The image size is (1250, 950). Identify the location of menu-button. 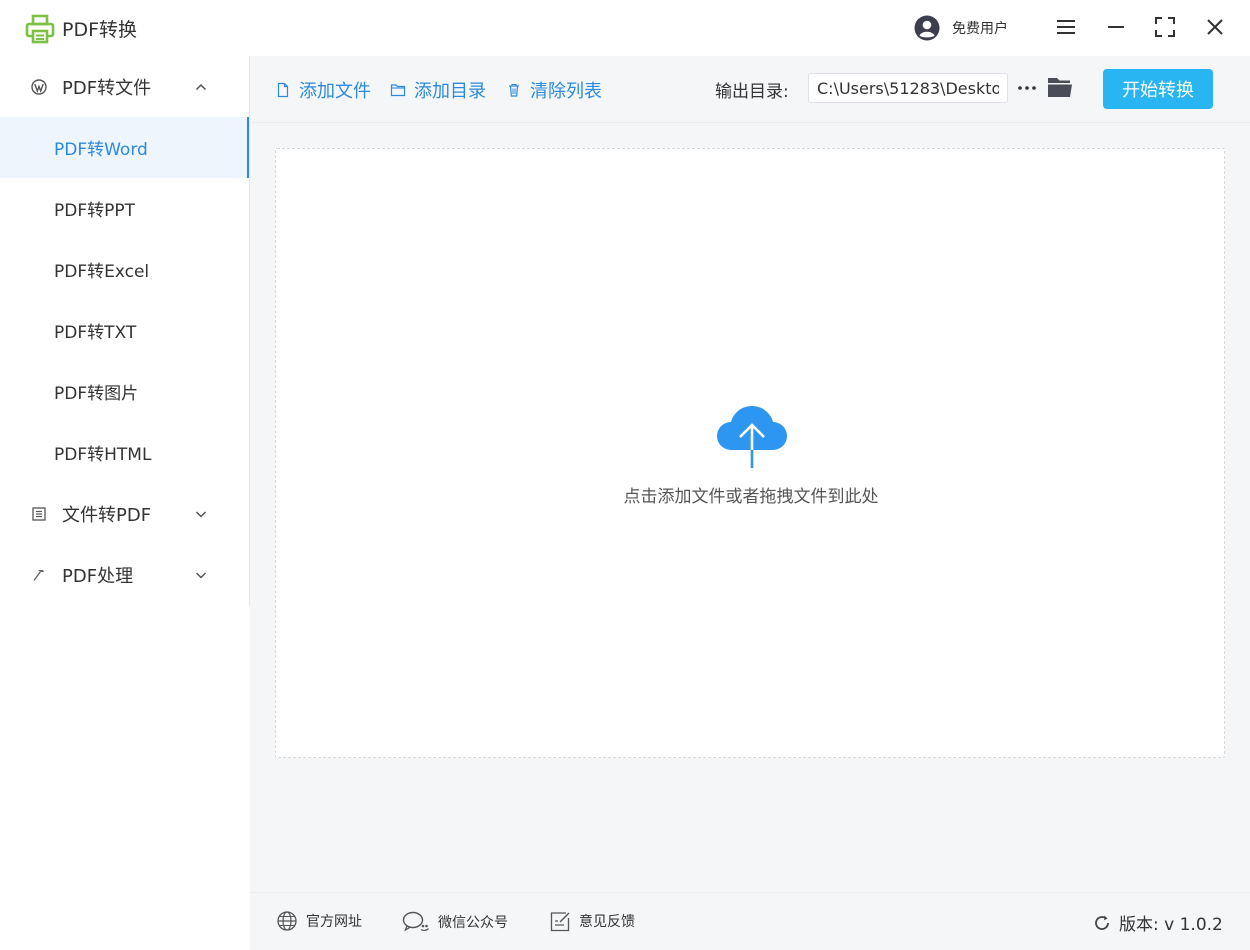
(1066, 27).